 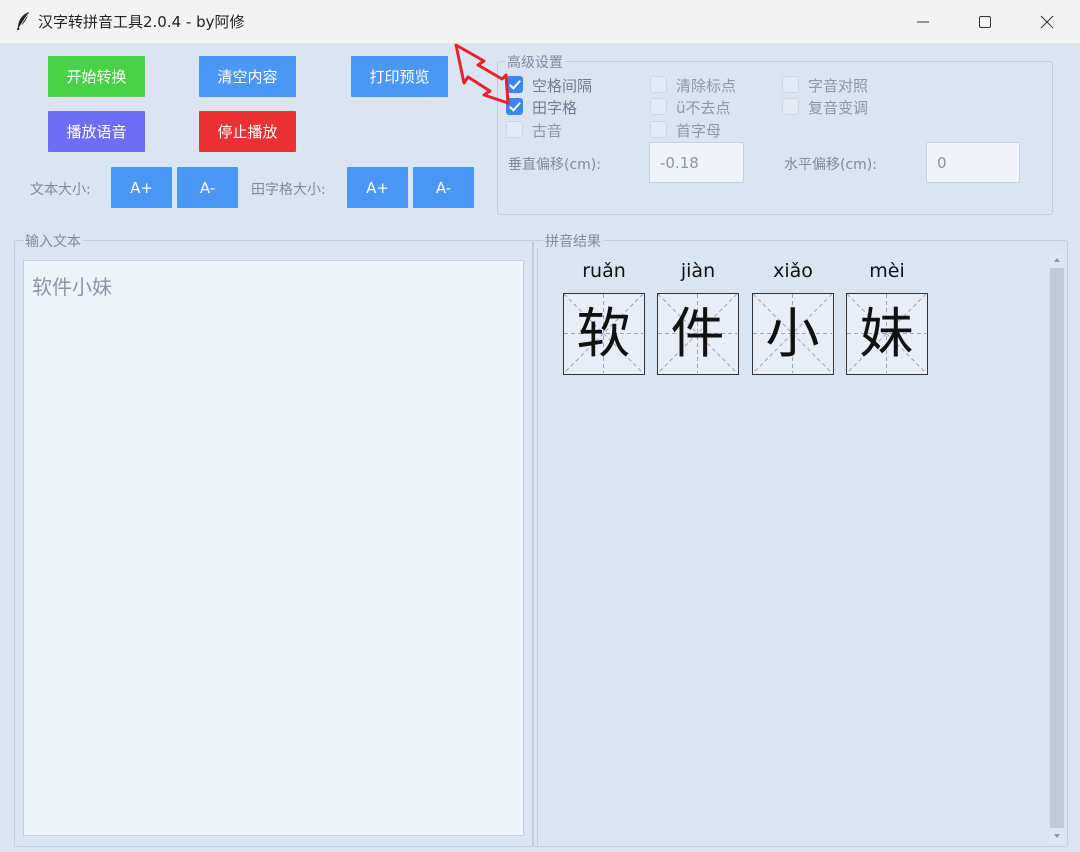 I want to click on close-icon, so click(x=1047, y=21).